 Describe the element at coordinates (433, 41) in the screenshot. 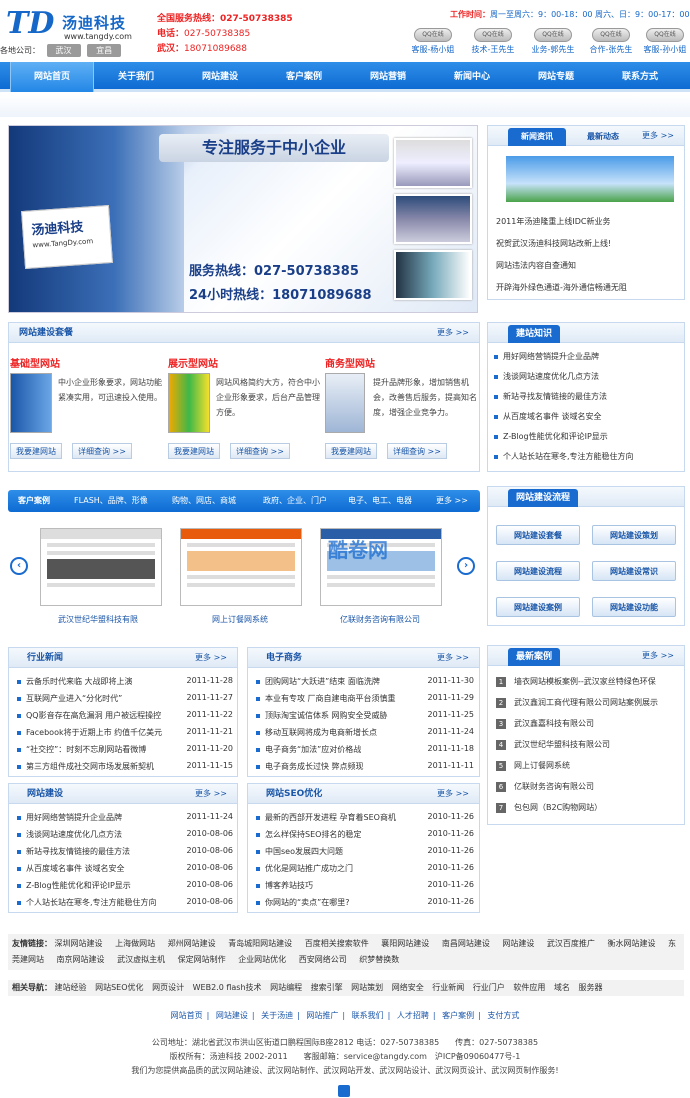

I see `qq-contact: QQ在线 客服-杨小姐` at that location.